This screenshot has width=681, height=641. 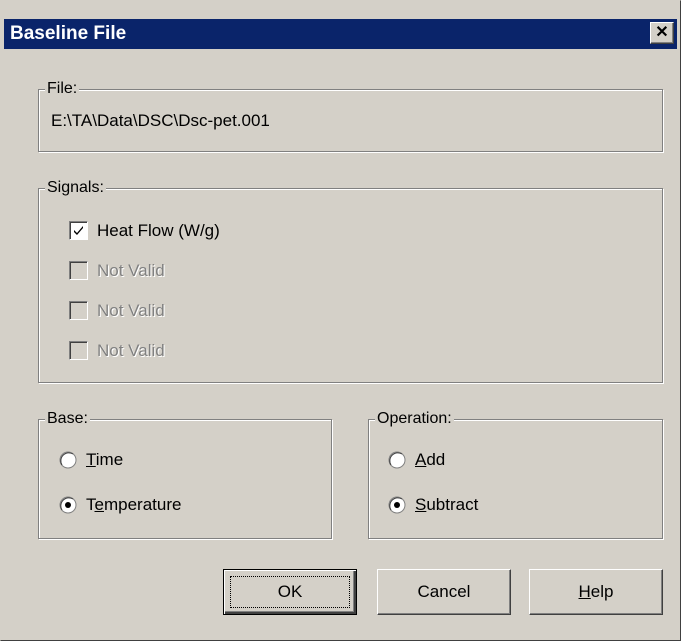 I want to click on operation-group-legend: Operation:, so click(x=414, y=419).